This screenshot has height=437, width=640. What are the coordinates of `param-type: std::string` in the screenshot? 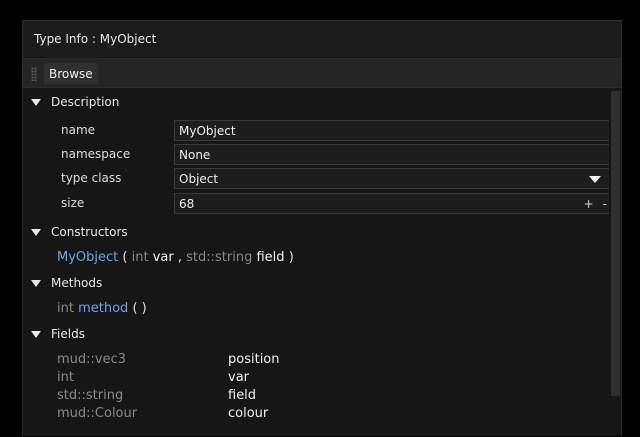 It's located at (219, 257).